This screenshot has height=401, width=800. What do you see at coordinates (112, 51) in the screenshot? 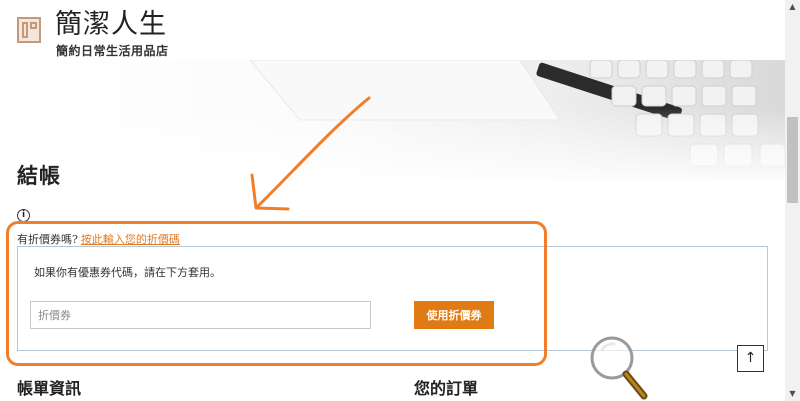
I see `site-tagline: 簡約日常生活用品店` at bounding box center [112, 51].